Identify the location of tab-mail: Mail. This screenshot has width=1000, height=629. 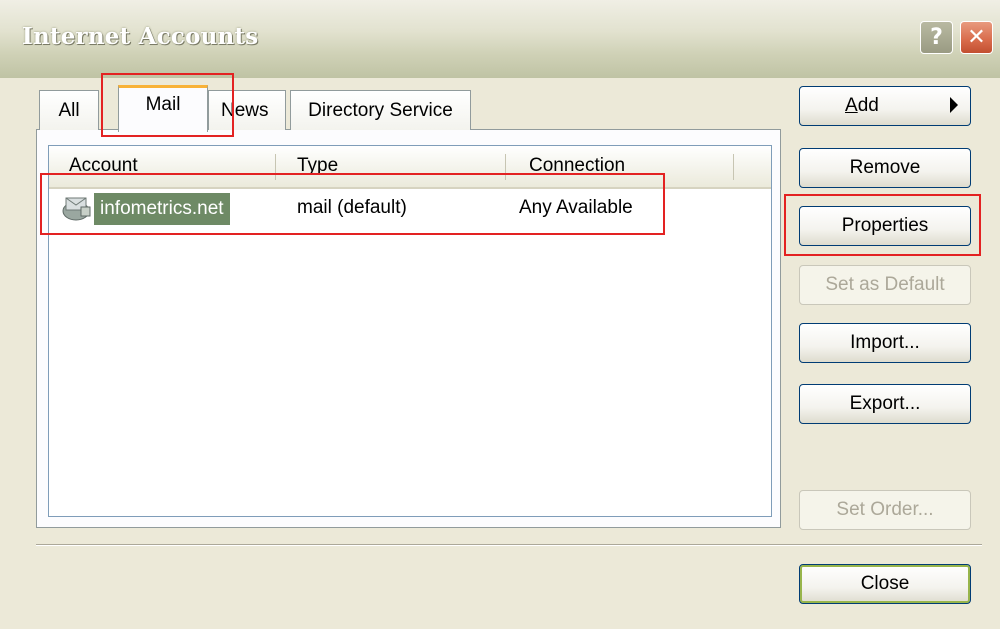
(163, 108).